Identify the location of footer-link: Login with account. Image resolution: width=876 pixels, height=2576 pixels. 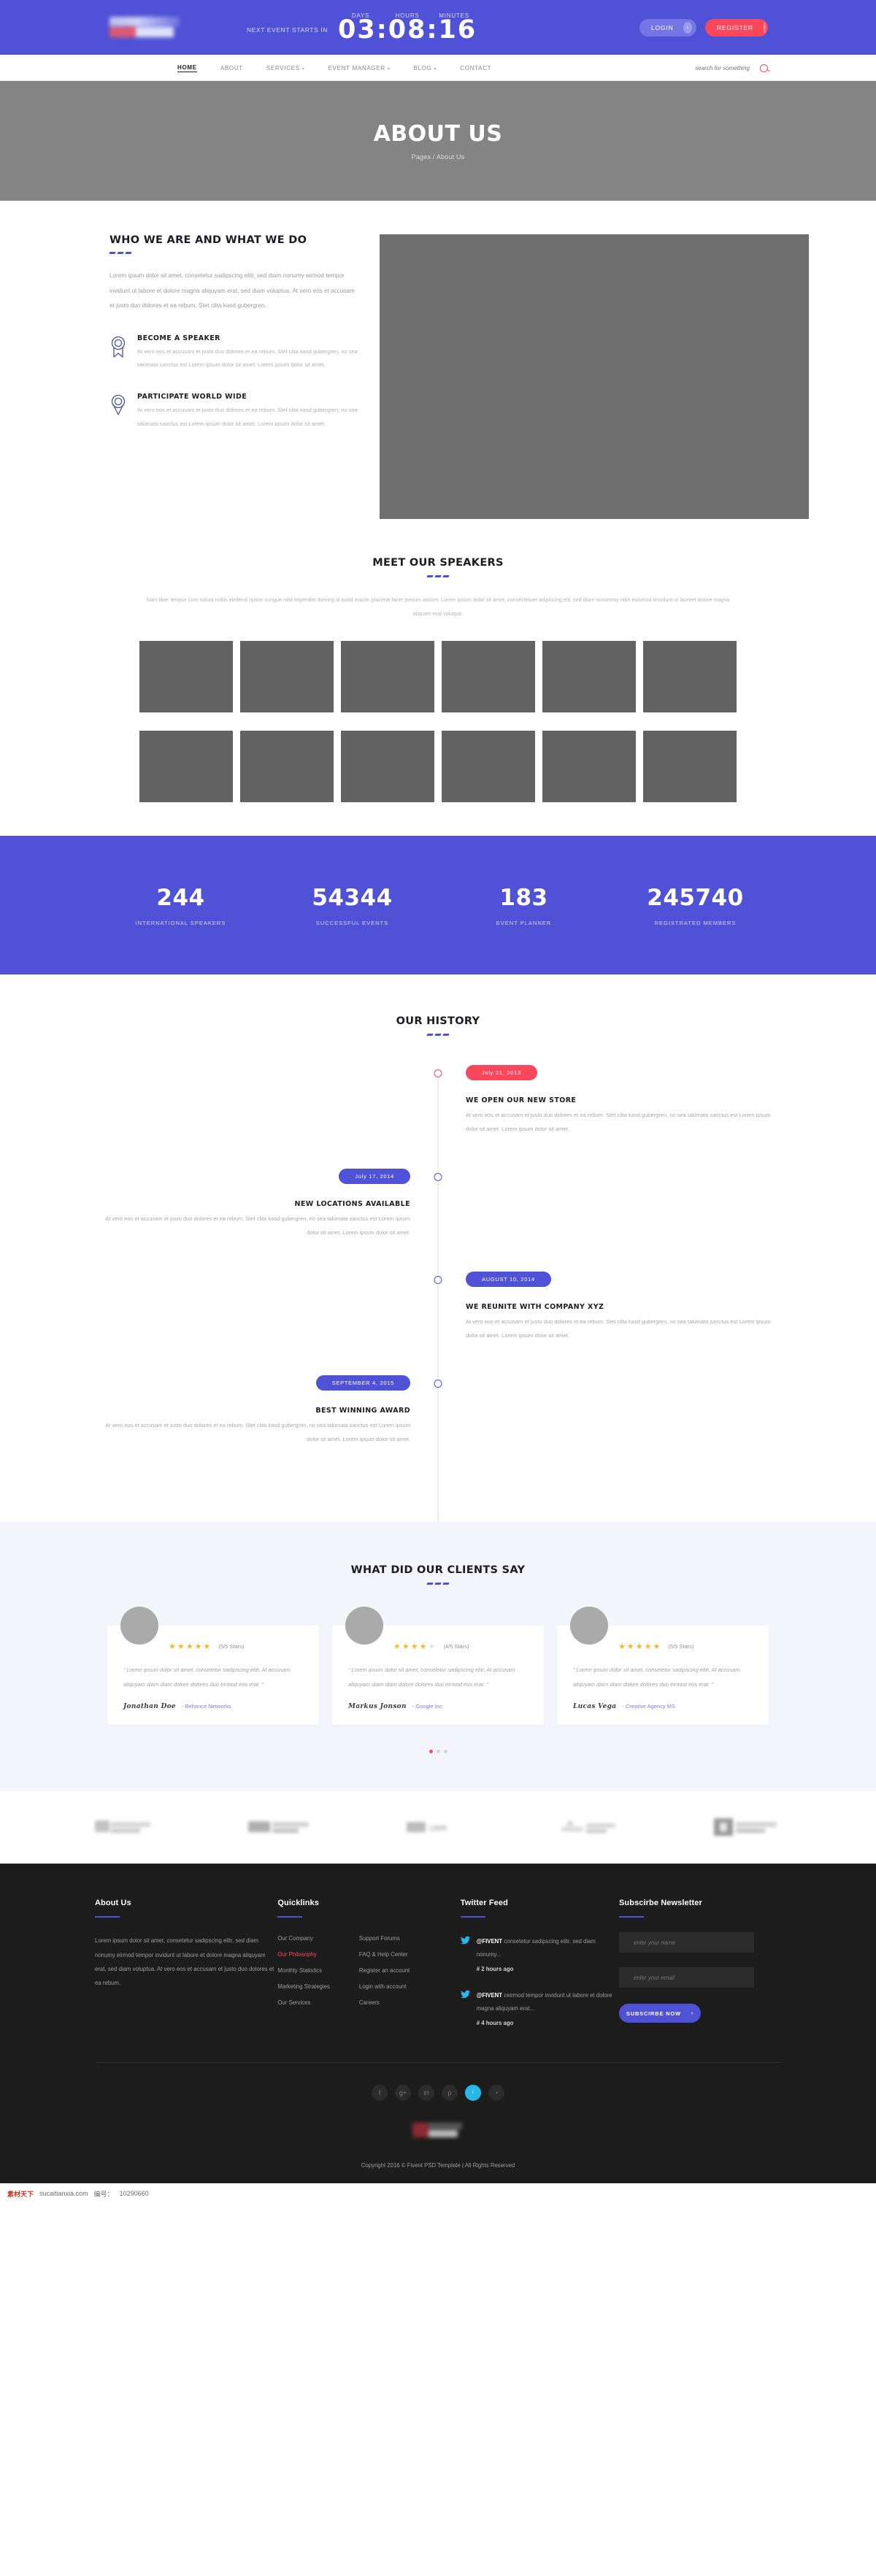
(384, 1986).